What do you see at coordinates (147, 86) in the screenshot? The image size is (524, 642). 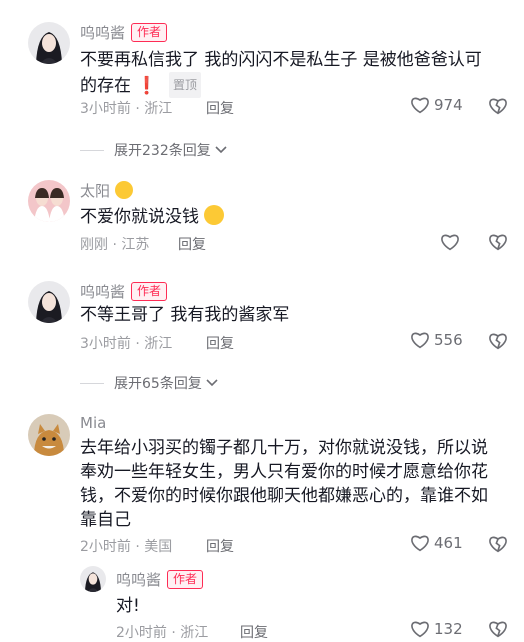 I see `exclamation-icon: ❗` at bounding box center [147, 86].